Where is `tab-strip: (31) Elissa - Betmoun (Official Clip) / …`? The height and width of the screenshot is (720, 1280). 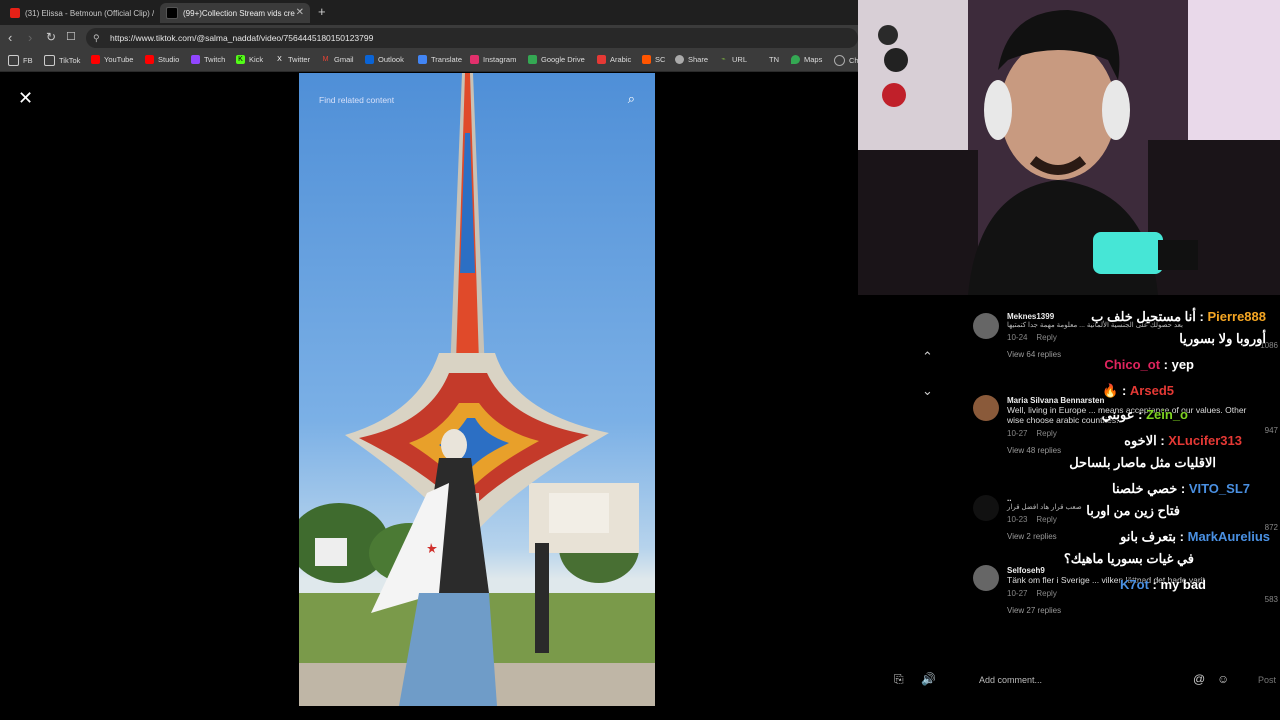
tab-strip: (31) Elissa - Betmoun (Official Clip) / … is located at coordinates (429, 12).